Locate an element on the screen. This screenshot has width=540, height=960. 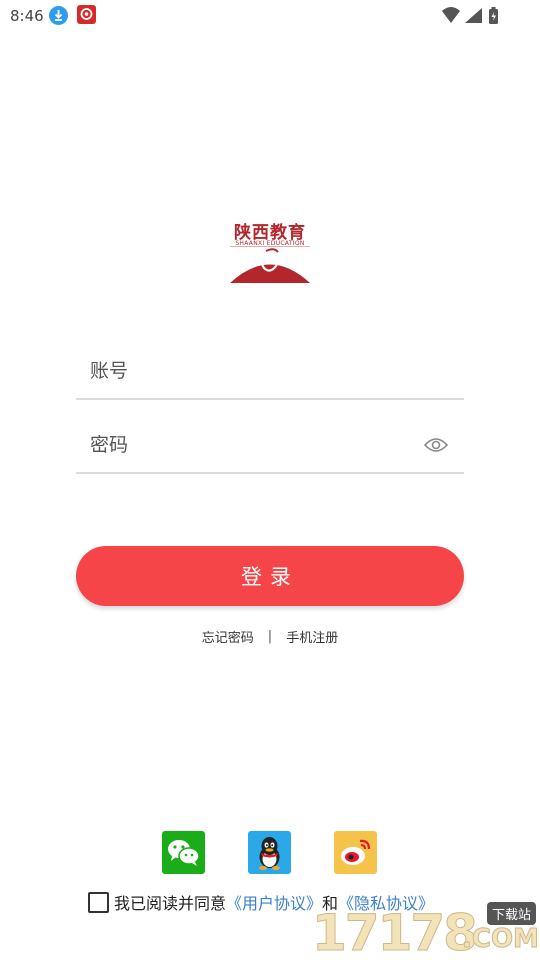
app-notification-icon is located at coordinates (86, 14).